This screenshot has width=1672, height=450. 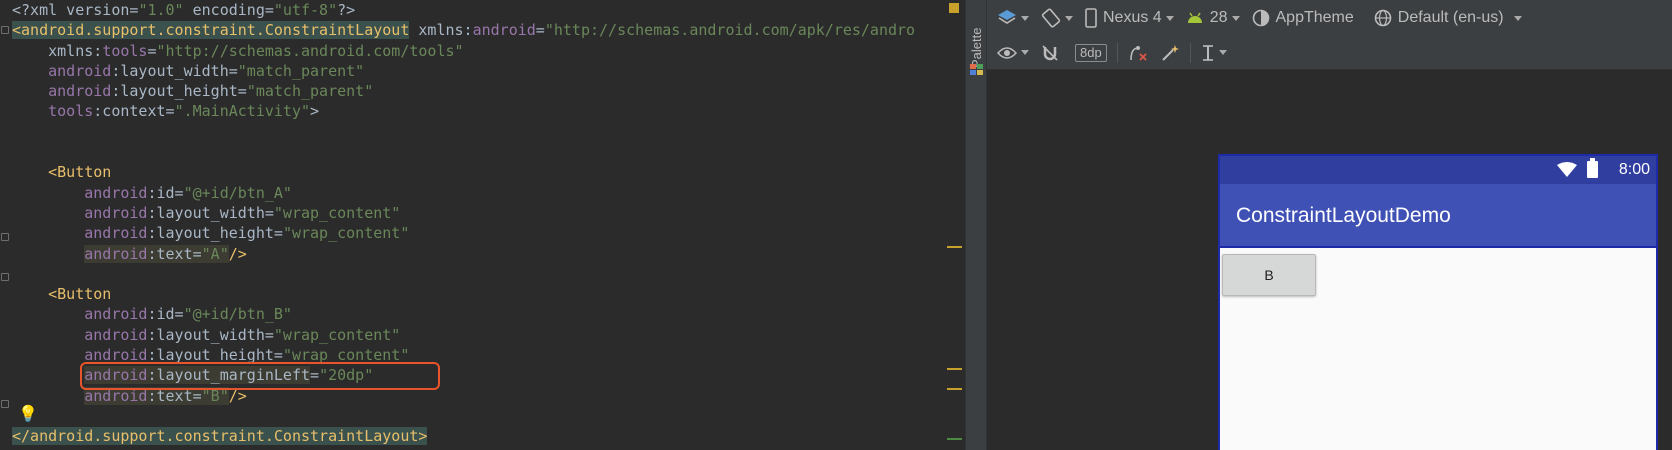 I want to click on clear-constraints-button, so click(x=1138, y=52).